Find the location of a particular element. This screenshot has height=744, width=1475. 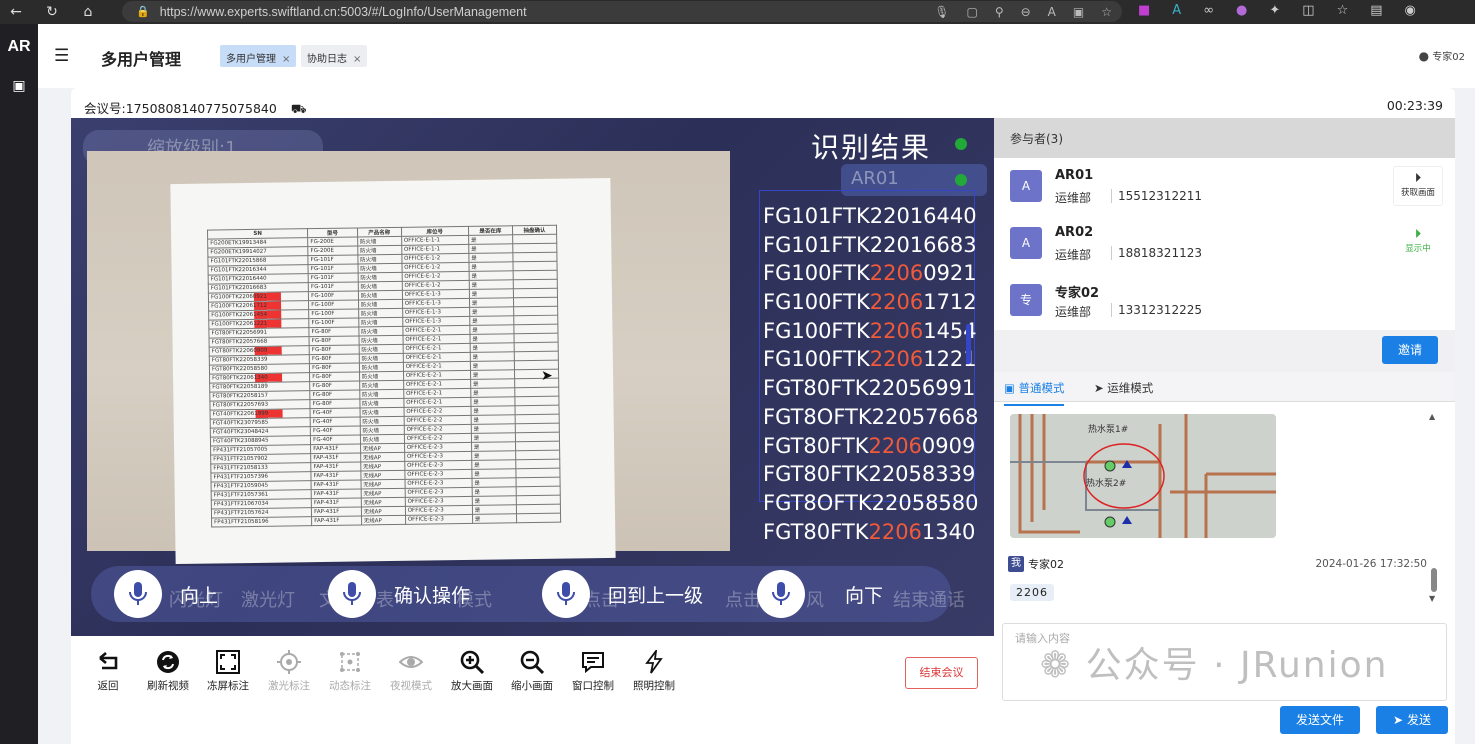

key-icon: ⚲ is located at coordinates (999, 12).